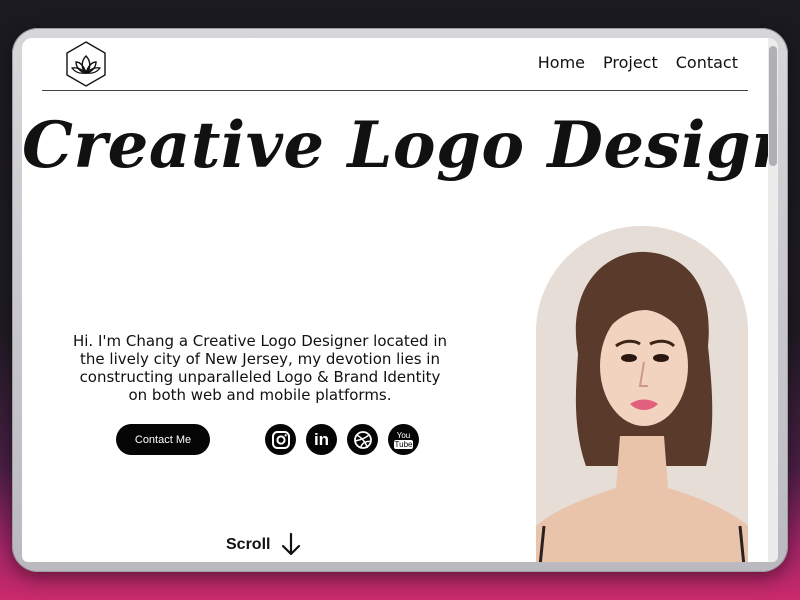 Image resolution: width=800 pixels, height=600 pixels. I want to click on contact-me-button: Contact Me, so click(163, 439).